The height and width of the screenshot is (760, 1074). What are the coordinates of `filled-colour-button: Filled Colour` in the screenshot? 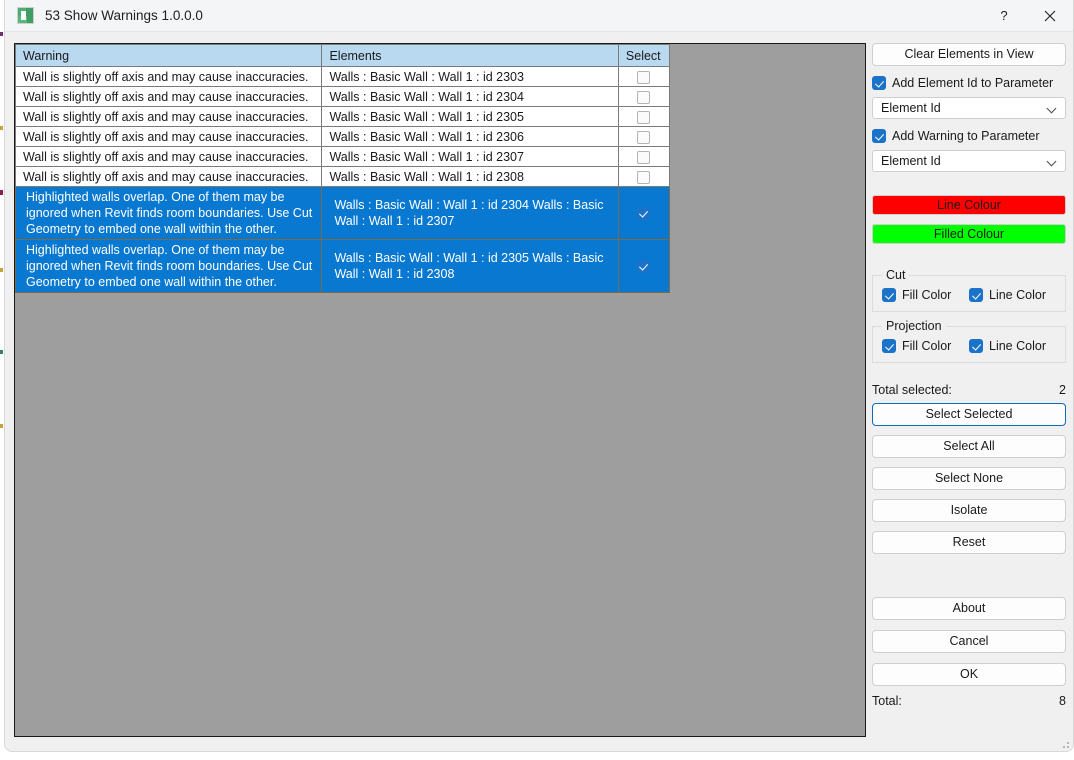 It's located at (969, 234).